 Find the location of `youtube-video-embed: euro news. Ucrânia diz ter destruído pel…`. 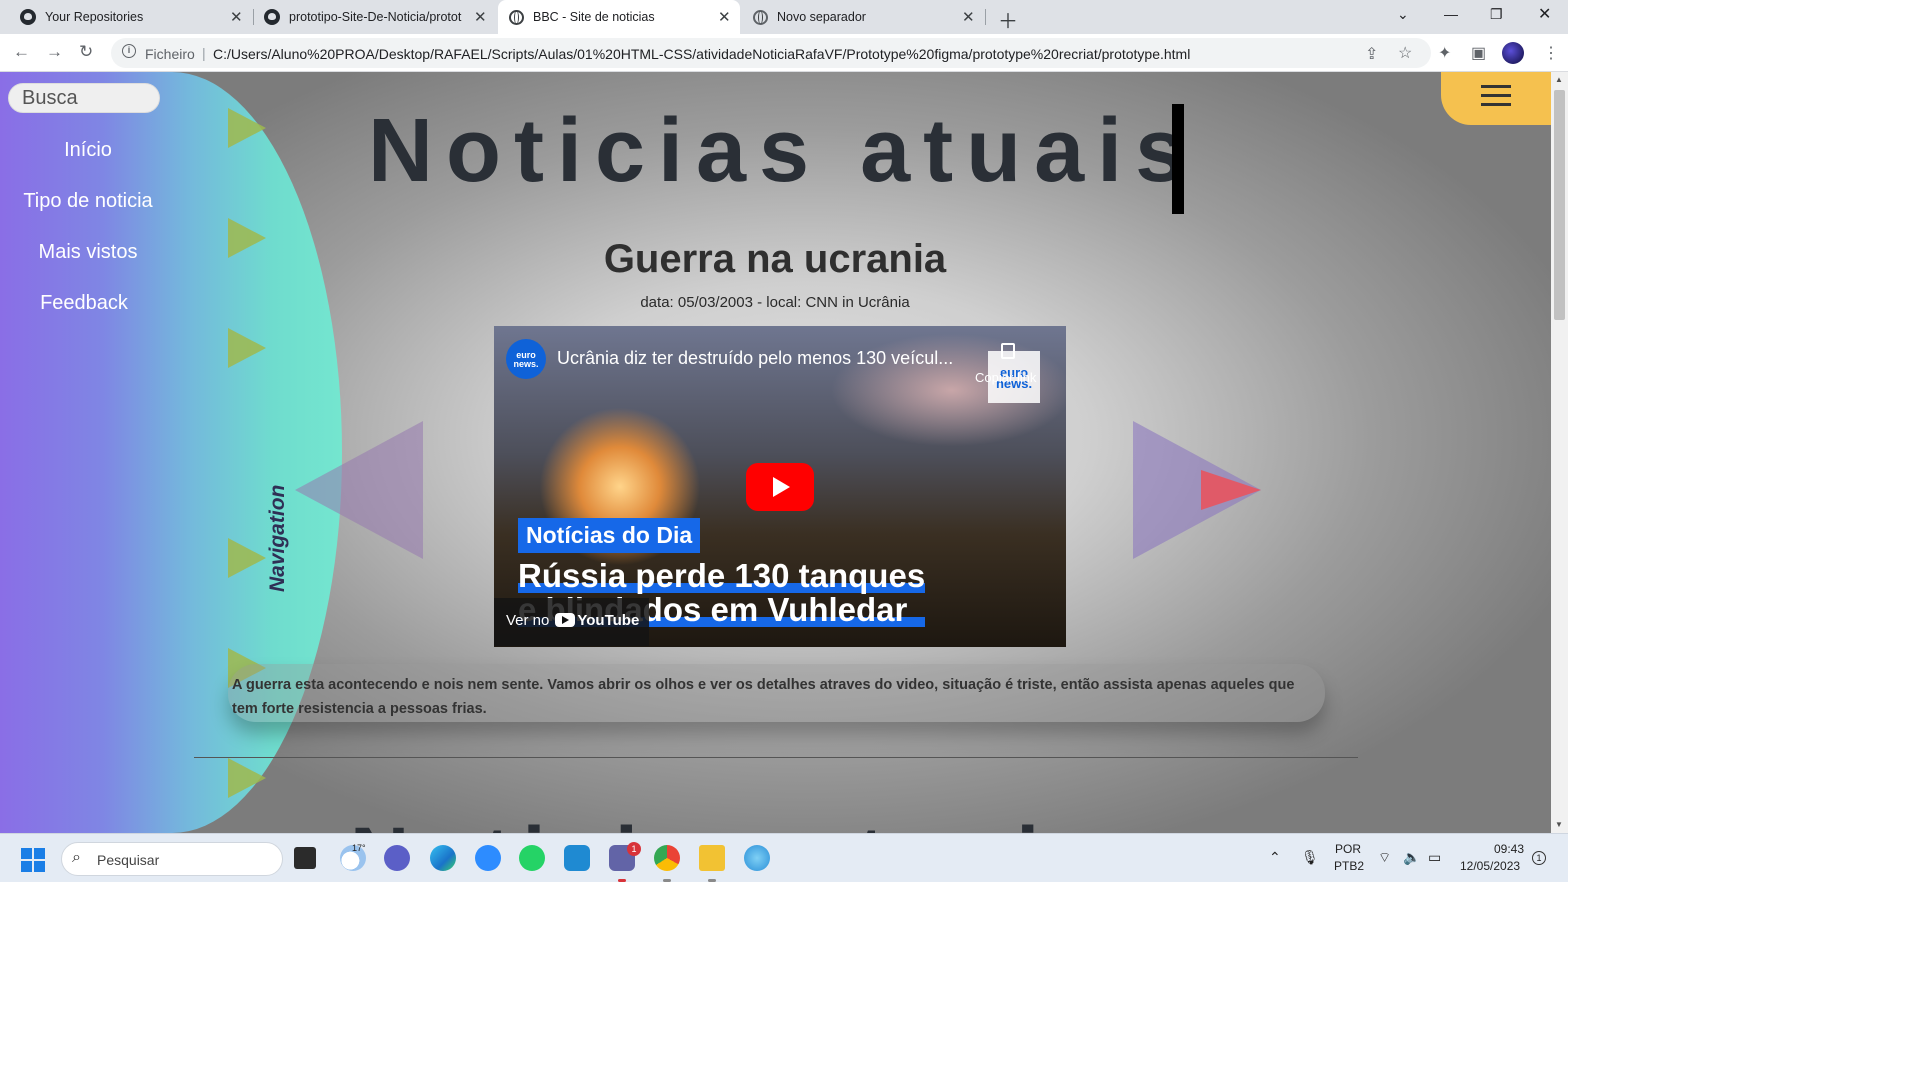

youtube-video-embed: euro news. Ucrânia diz ter destruído pel… is located at coordinates (780, 486).